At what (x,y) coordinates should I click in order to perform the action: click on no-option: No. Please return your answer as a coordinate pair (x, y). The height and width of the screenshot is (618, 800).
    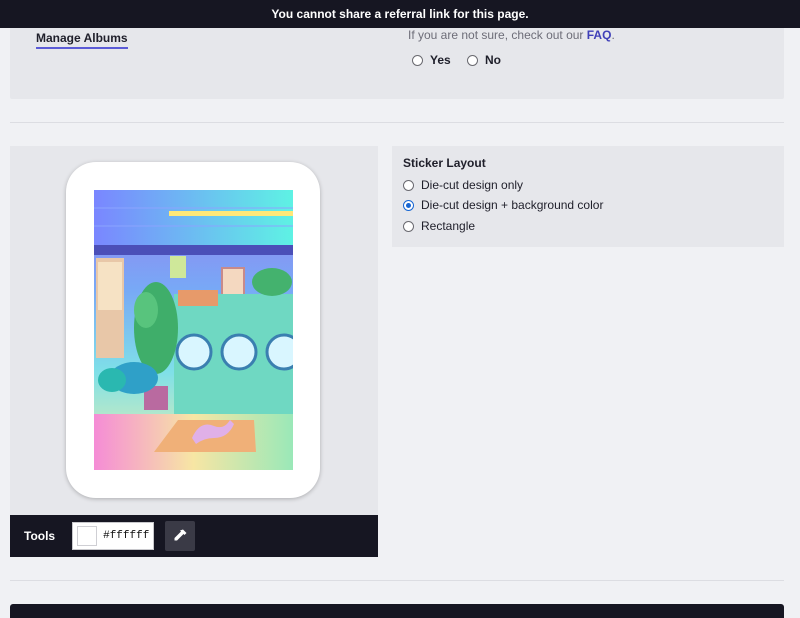
    Looking at the image, I should click on (484, 60).